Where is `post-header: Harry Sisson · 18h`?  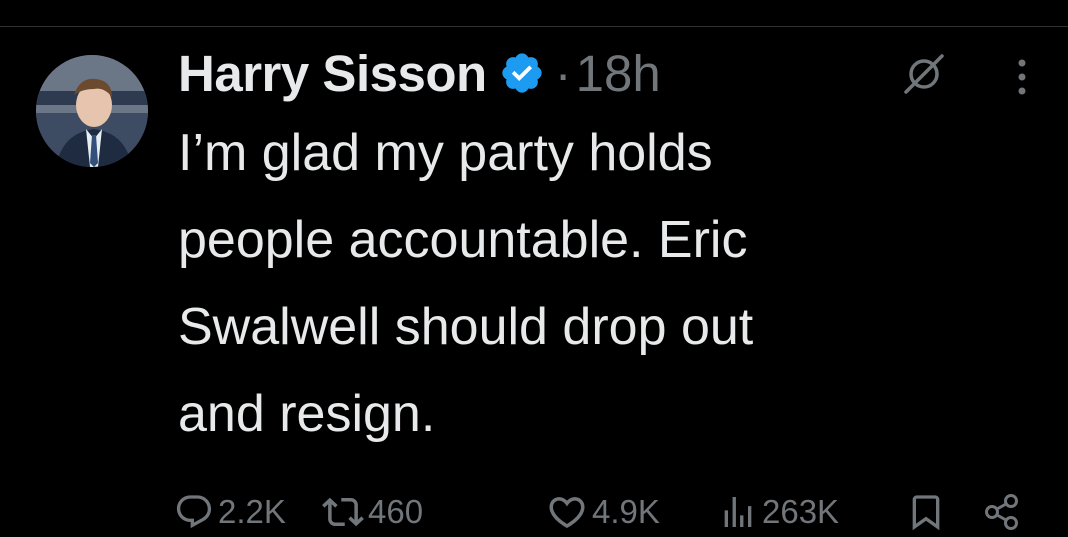
post-header: Harry Sisson · 18h is located at coordinates (419, 73).